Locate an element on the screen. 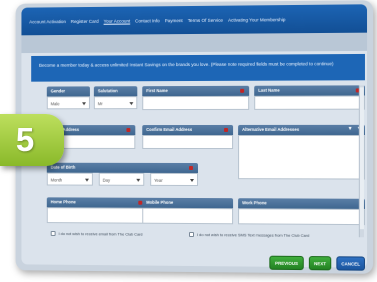 The width and height of the screenshot is (377, 282). confirm-email-field is located at coordinates (188, 142).